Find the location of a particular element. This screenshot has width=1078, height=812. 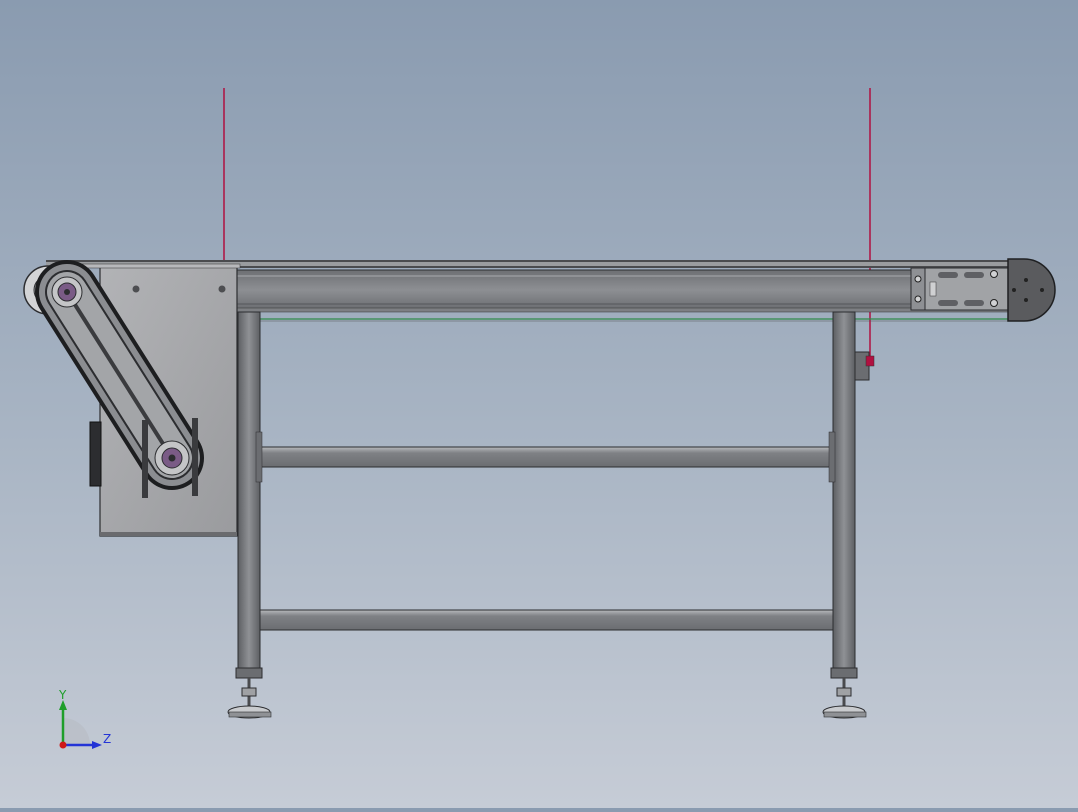

coordinate-triad is located at coordinates (80, 724).